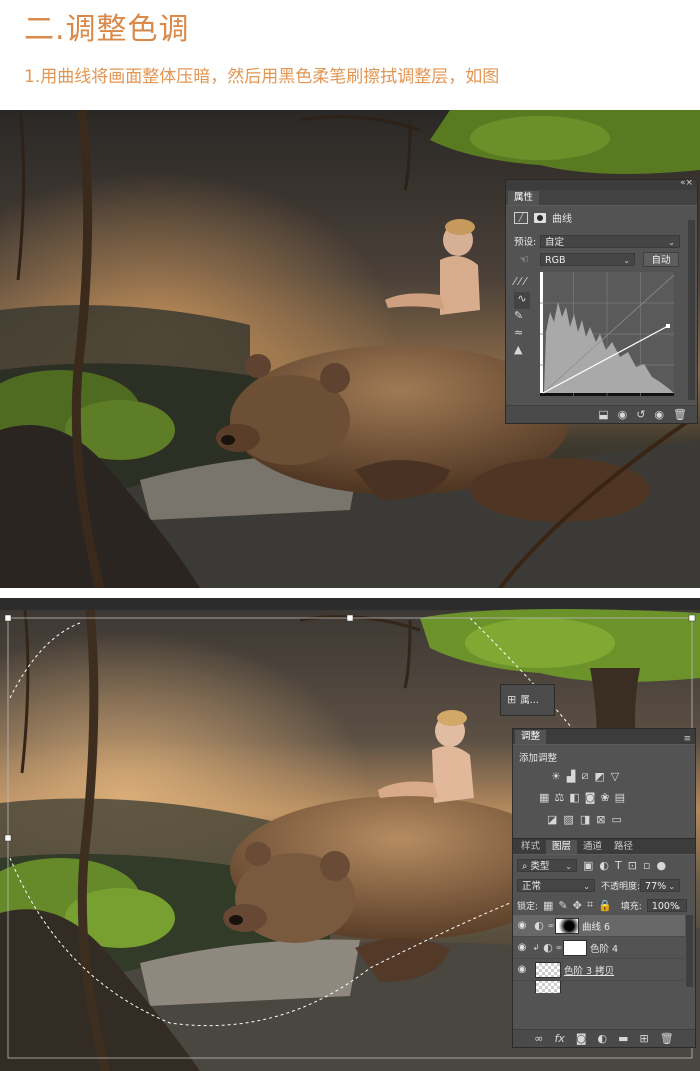 The height and width of the screenshot is (1071, 700). What do you see at coordinates (531, 737) in the screenshot?
I see `tab-adjustments: 调整` at bounding box center [531, 737].